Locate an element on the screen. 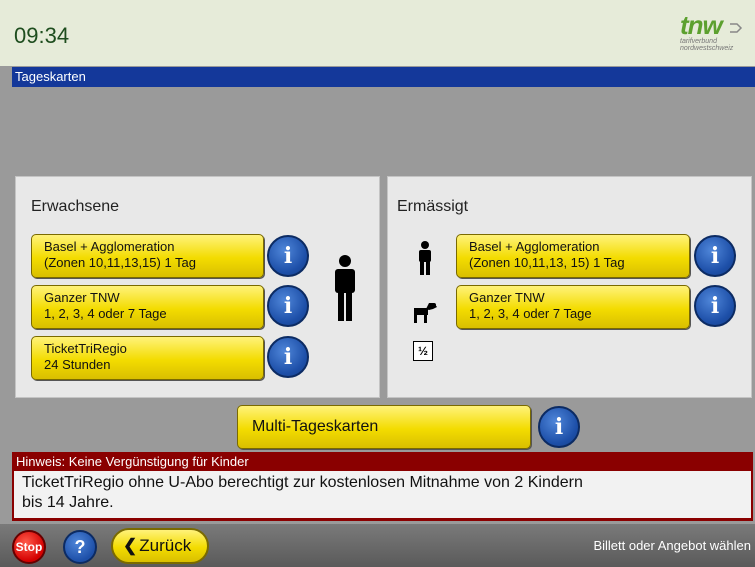 Image resolution: width=755 pixels, height=567 pixels. half-fare-icon: ½ is located at coordinates (423, 351).